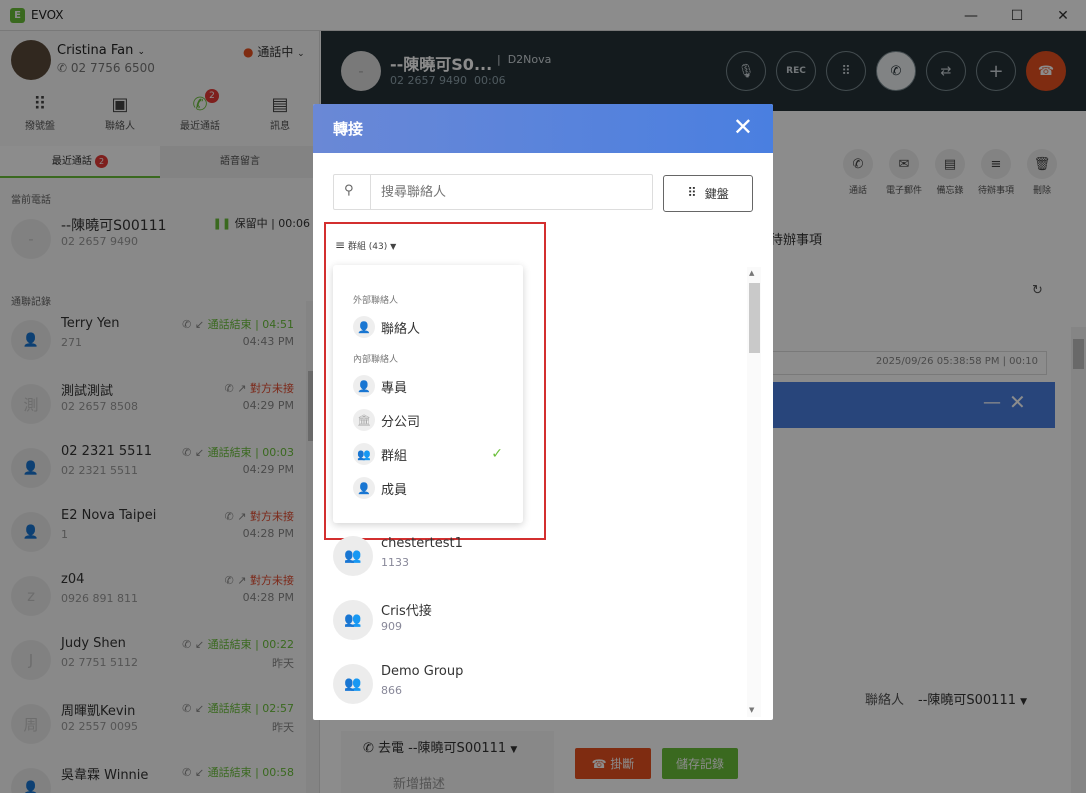 This screenshot has height=793, width=1086. Describe the element at coordinates (349, 190) in the screenshot. I see `search-icon: ⚲` at that location.